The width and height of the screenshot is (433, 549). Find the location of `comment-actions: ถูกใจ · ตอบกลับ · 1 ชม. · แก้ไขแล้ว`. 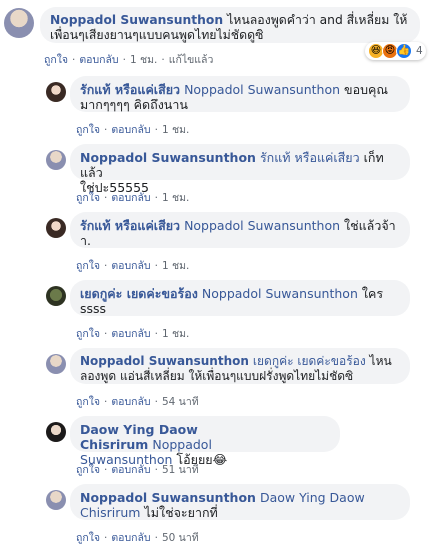

comment-actions: ถูกใจ · ตอบกลับ · 1 ชม. · แก้ไขแล้ว is located at coordinates (129, 60).